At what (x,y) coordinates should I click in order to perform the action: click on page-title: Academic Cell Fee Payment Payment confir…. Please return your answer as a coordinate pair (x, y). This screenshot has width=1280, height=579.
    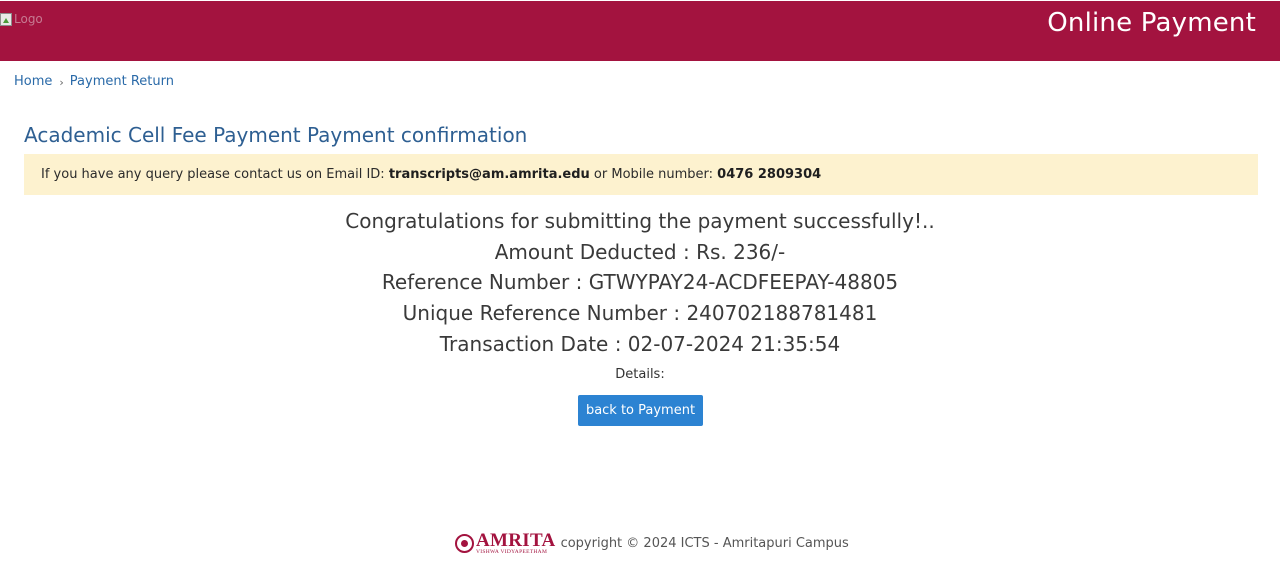
    Looking at the image, I should click on (276, 135).